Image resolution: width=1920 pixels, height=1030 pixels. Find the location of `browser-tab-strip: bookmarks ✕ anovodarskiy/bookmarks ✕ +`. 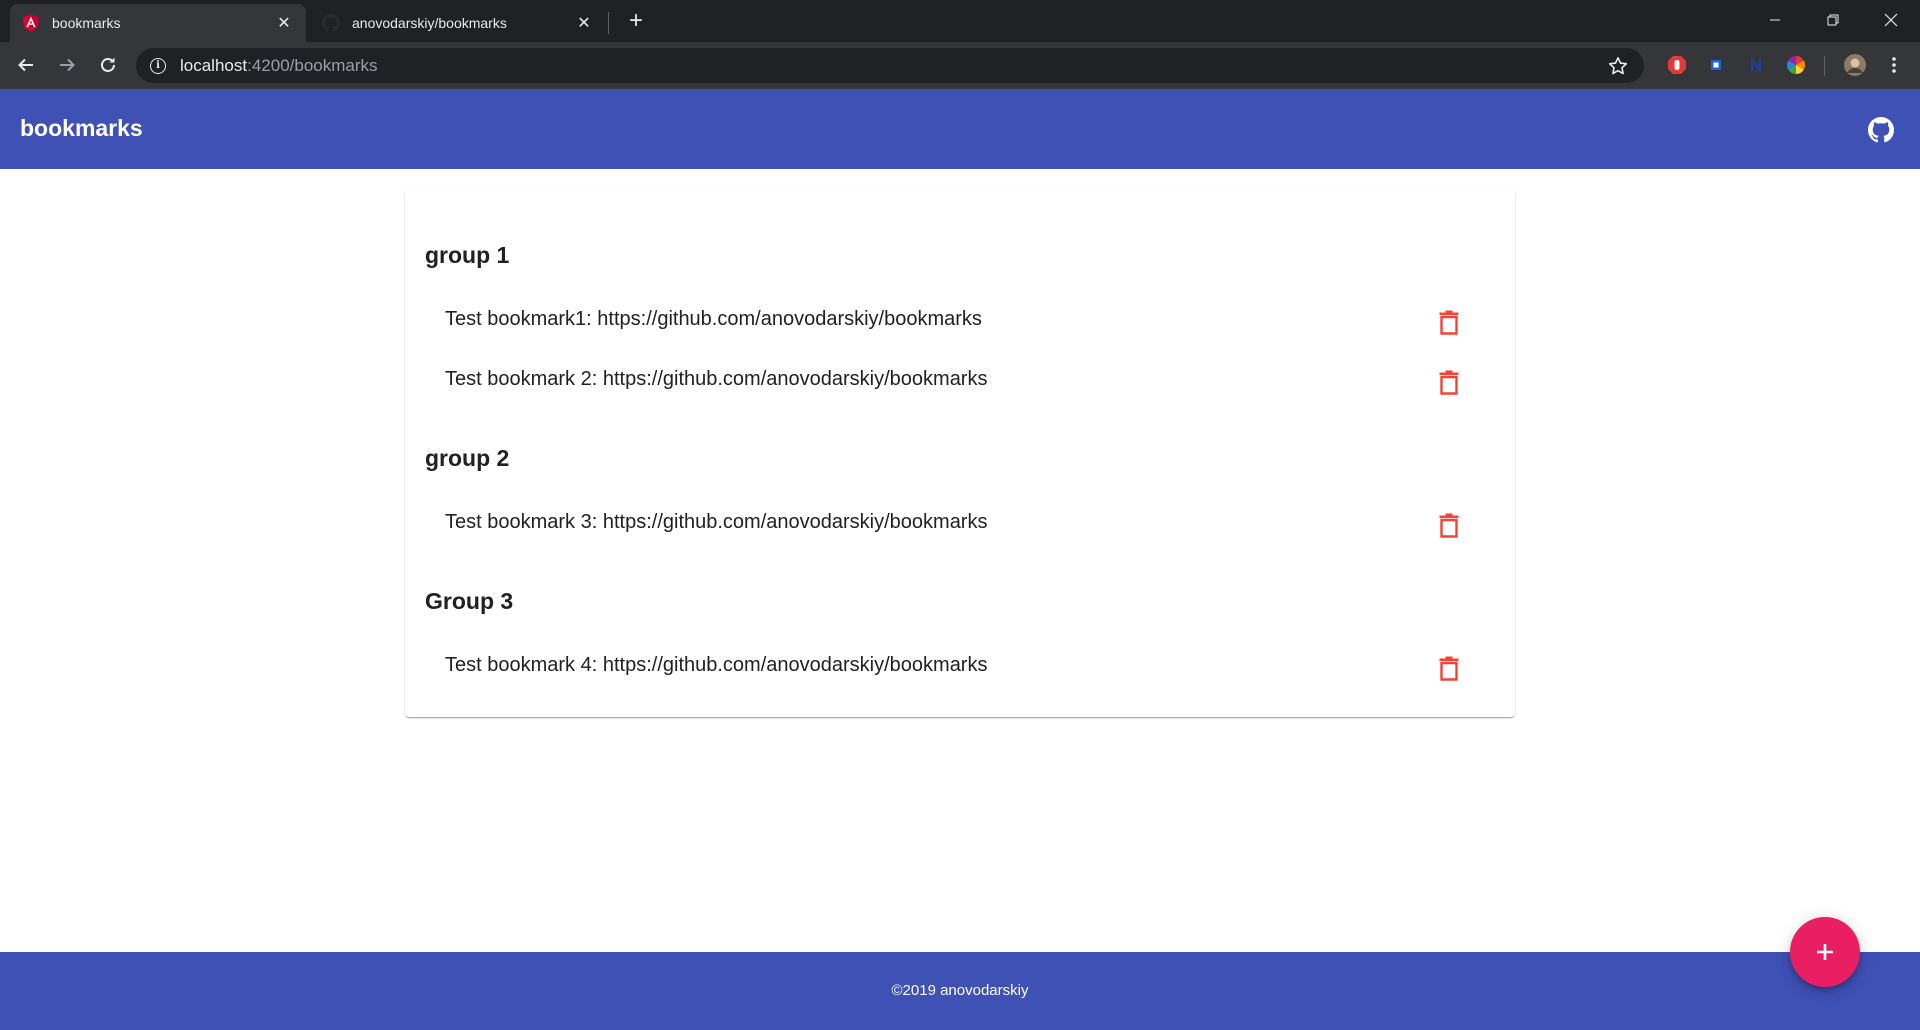

browser-tab-strip: bookmarks ✕ anovodarskiy/bookmarks ✕ + is located at coordinates (960, 21).